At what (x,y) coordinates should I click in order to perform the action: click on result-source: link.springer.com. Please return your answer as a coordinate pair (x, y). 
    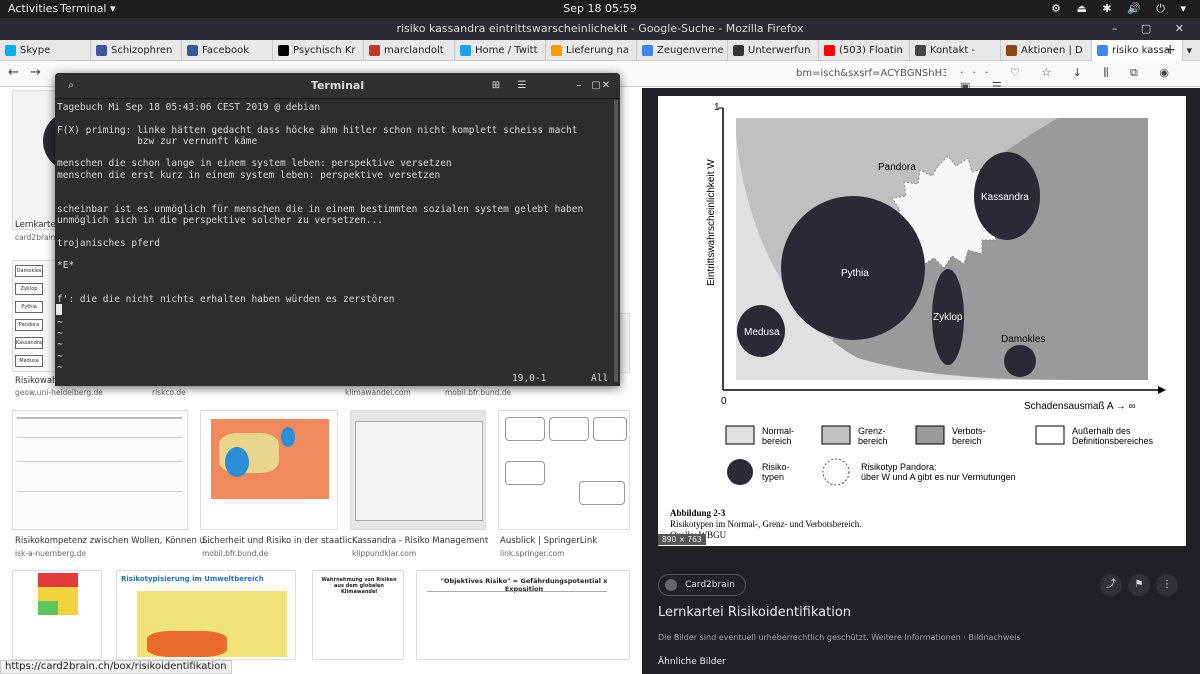
    Looking at the image, I should click on (532, 553).